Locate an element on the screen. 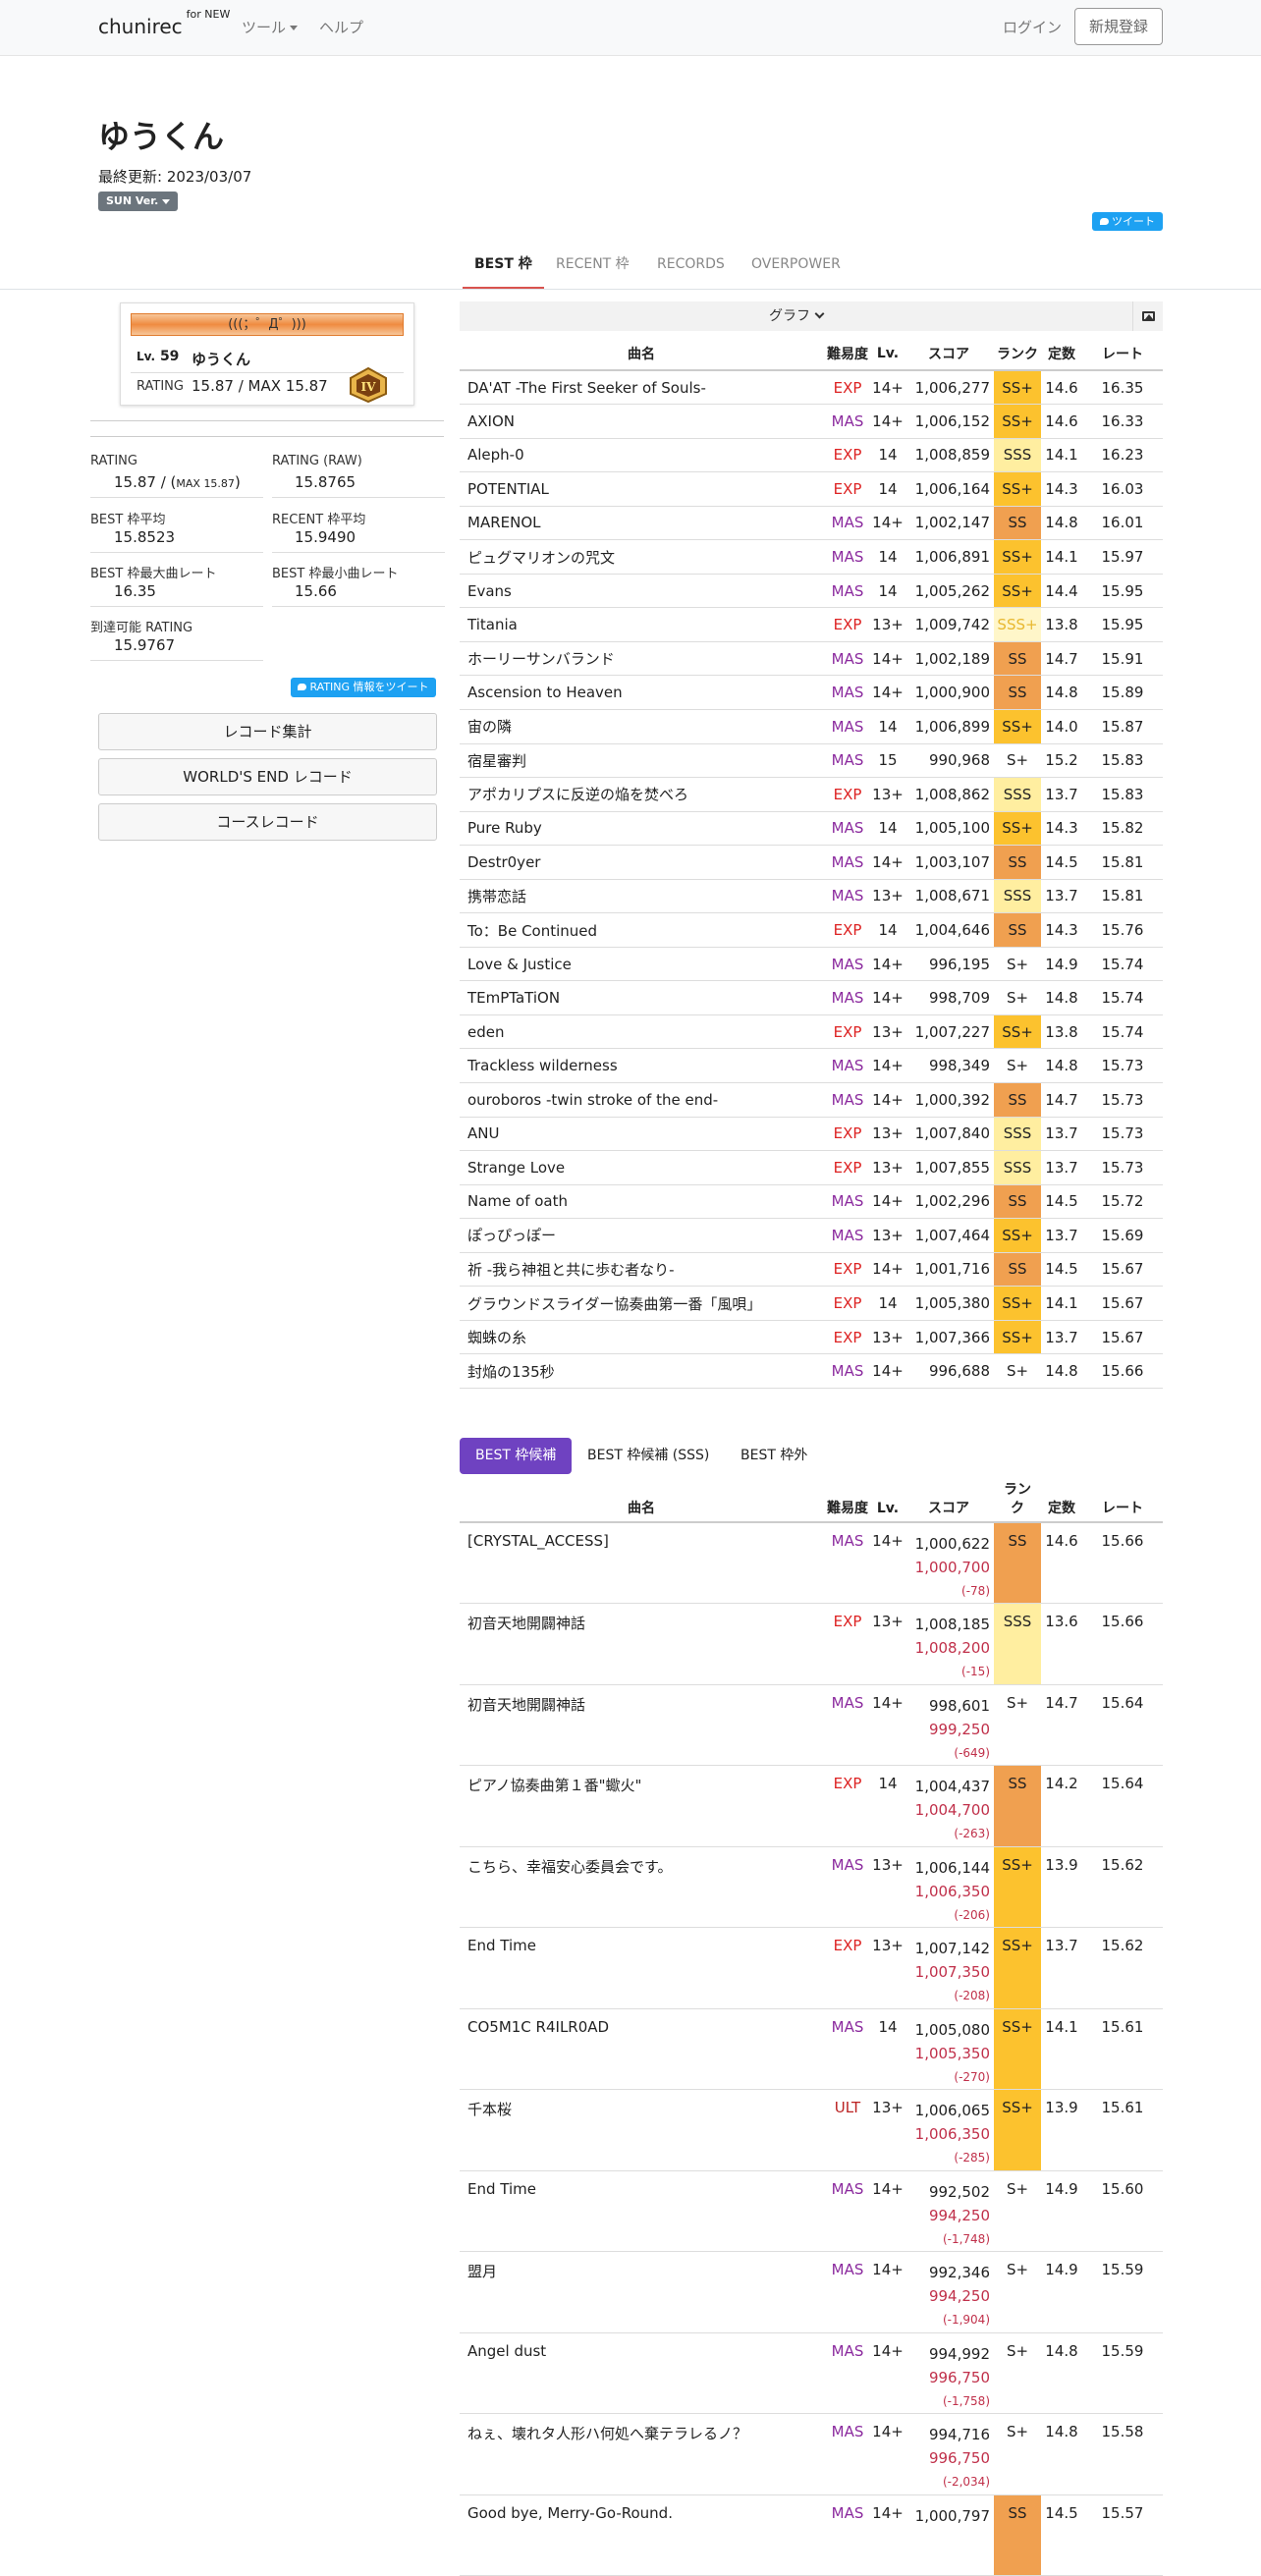 The height and width of the screenshot is (2576, 1261). record-summary-button: レコード集計 is located at coordinates (267, 731).